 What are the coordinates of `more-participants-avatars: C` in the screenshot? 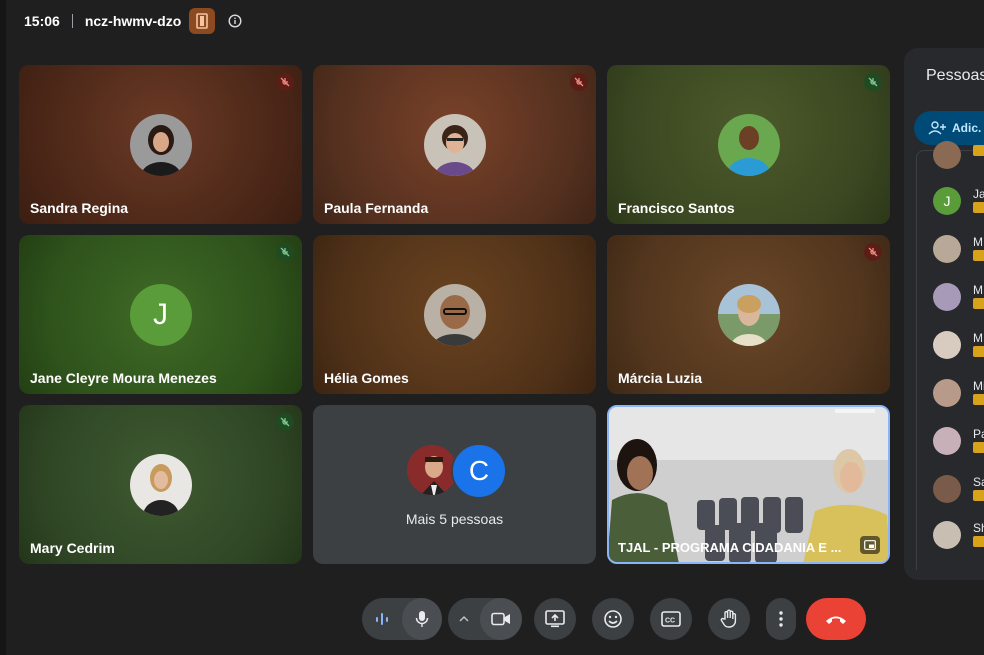 It's located at (457, 471).